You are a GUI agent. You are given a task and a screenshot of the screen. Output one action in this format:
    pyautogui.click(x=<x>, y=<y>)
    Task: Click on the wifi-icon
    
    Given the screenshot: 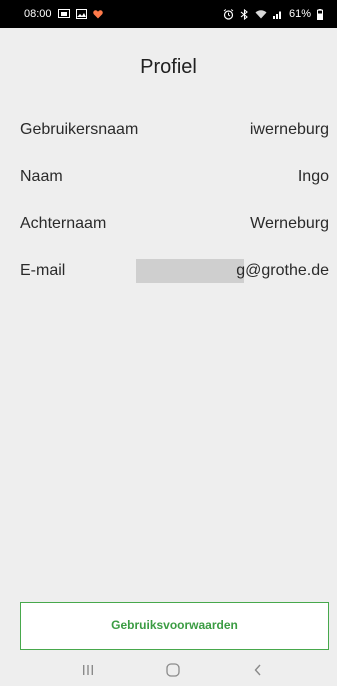 What is the action you would take?
    pyautogui.click(x=261, y=14)
    